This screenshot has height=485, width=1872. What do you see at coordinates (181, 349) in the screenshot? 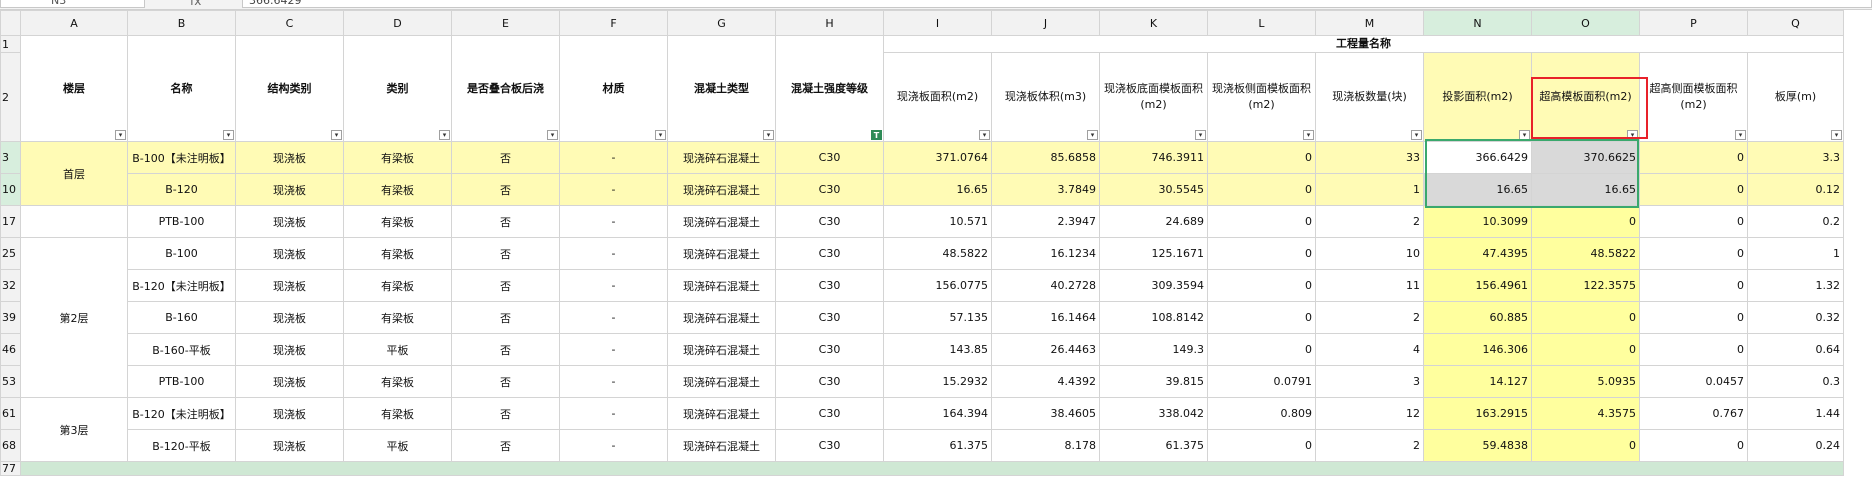
I see `name-cell: B-160-平板` at bounding box center [181, 349].